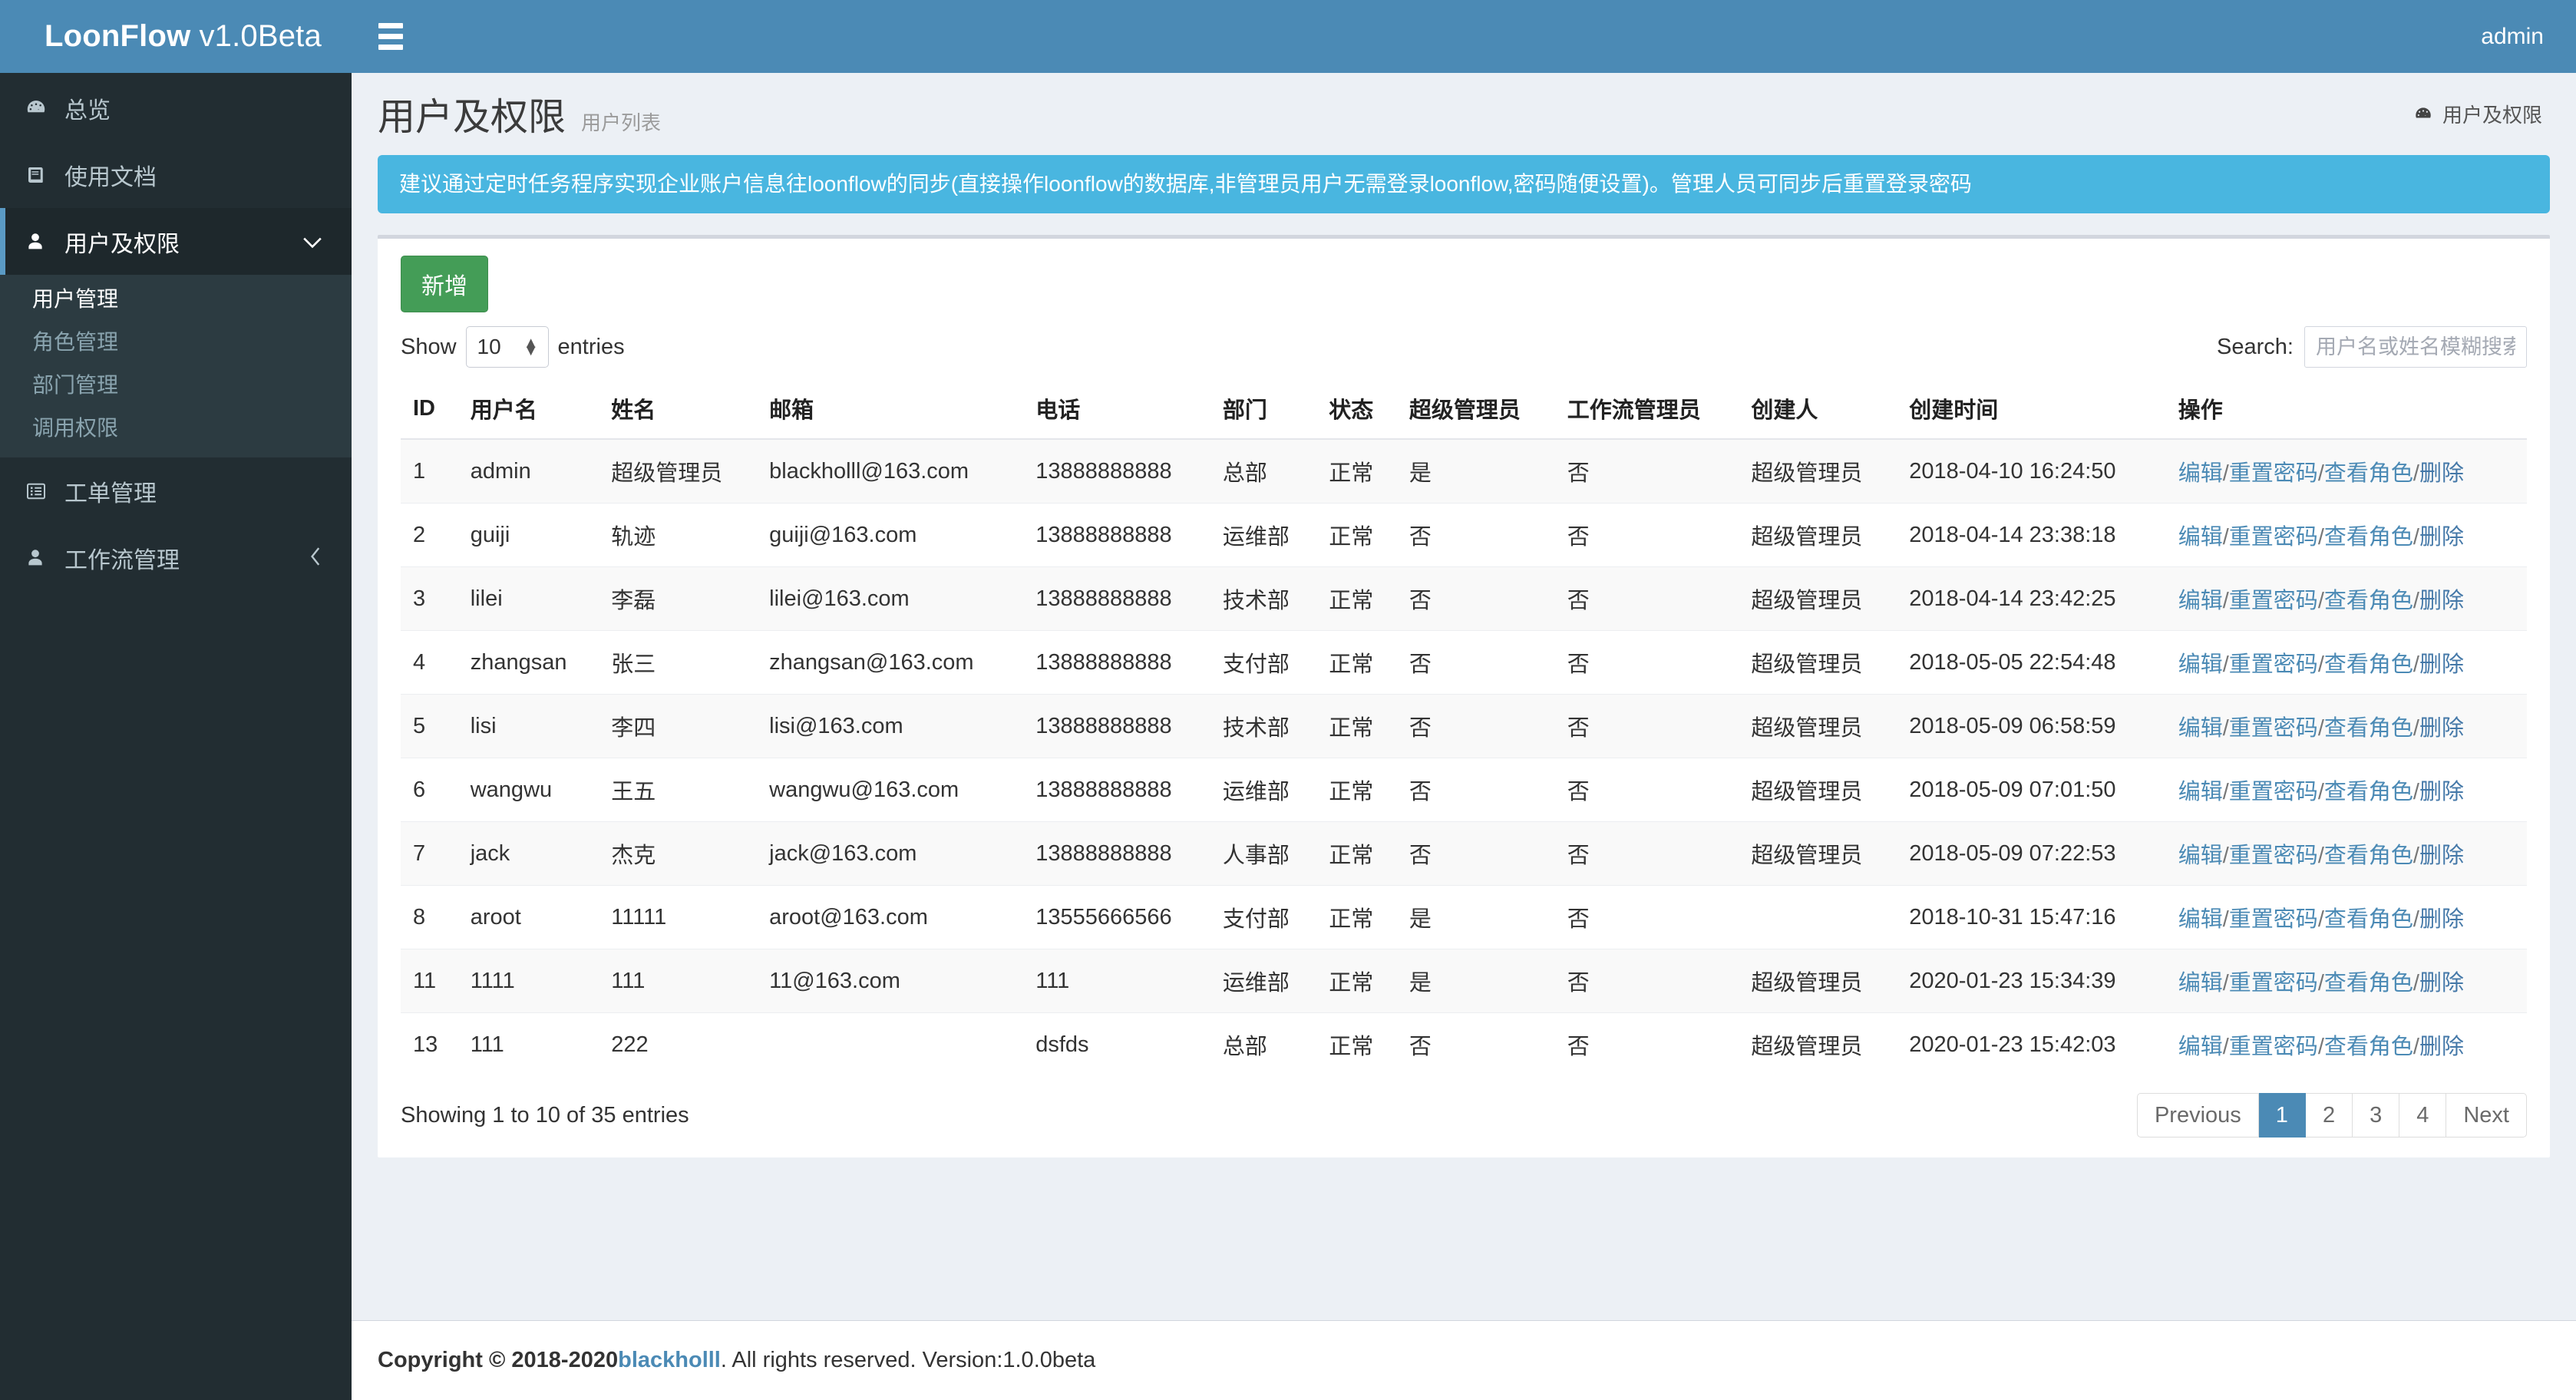  What do you see at coordinates (1116, 917) in the screenshot?
I see `cell-phone: 13555666566` at bounding box center [1116, 917].